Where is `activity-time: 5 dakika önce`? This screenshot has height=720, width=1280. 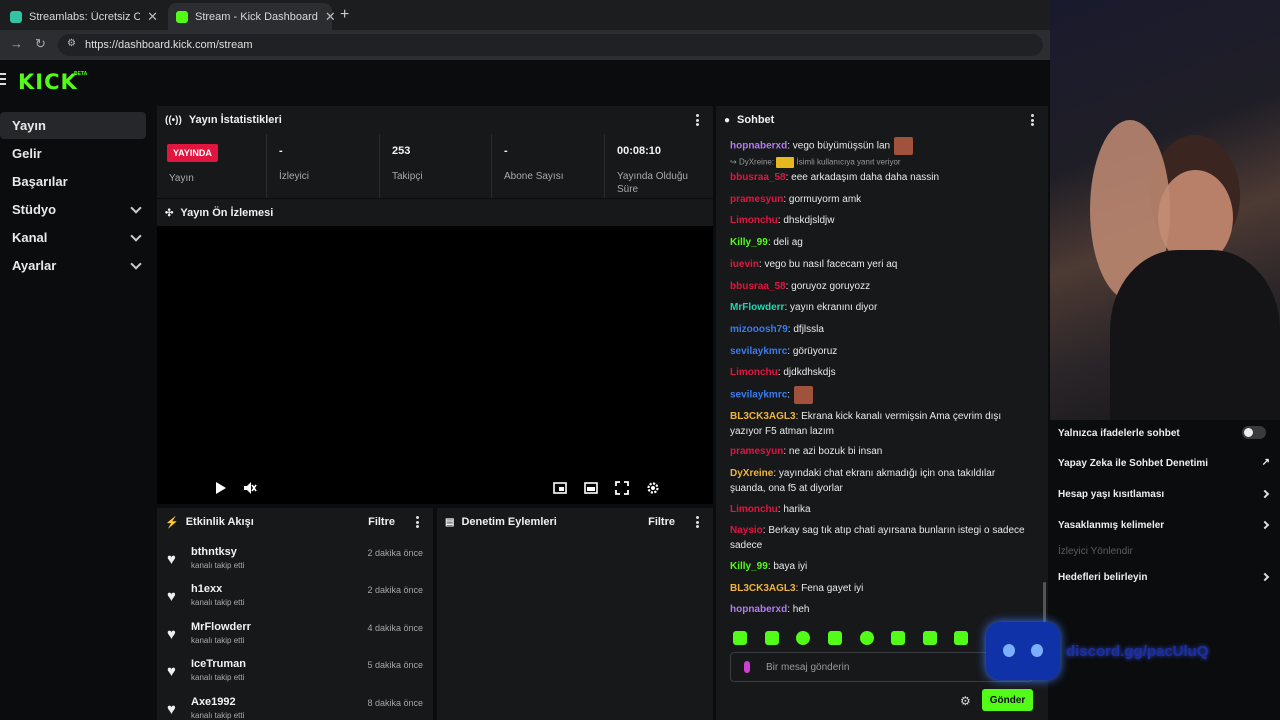
activity-time: 5 dakika önce is located at coordinates (395, 665).